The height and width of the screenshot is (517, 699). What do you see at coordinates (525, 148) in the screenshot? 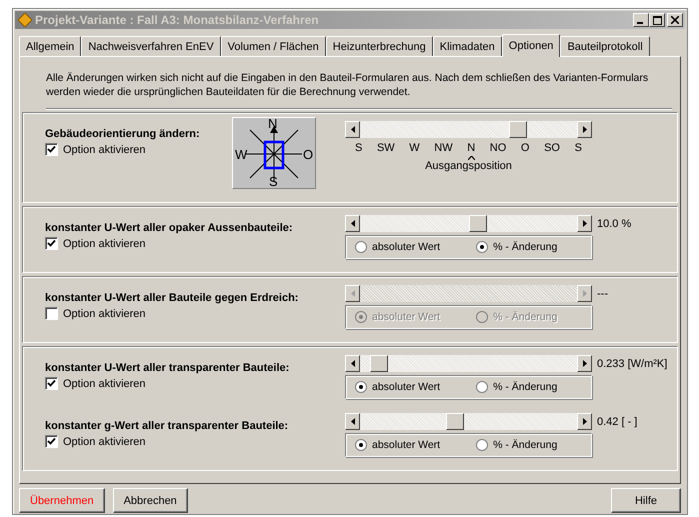
I see `scale-label: O` at bounding box center [525, 148].